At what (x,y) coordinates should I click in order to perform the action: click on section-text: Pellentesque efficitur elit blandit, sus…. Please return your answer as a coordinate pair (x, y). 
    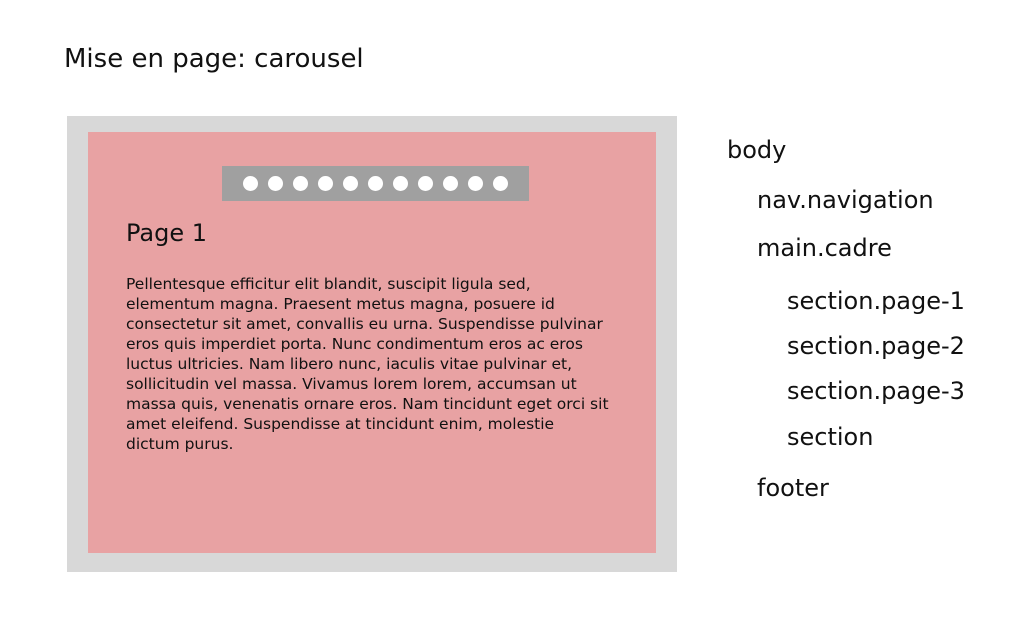
    Looking at the image, I should click on (367, 364).